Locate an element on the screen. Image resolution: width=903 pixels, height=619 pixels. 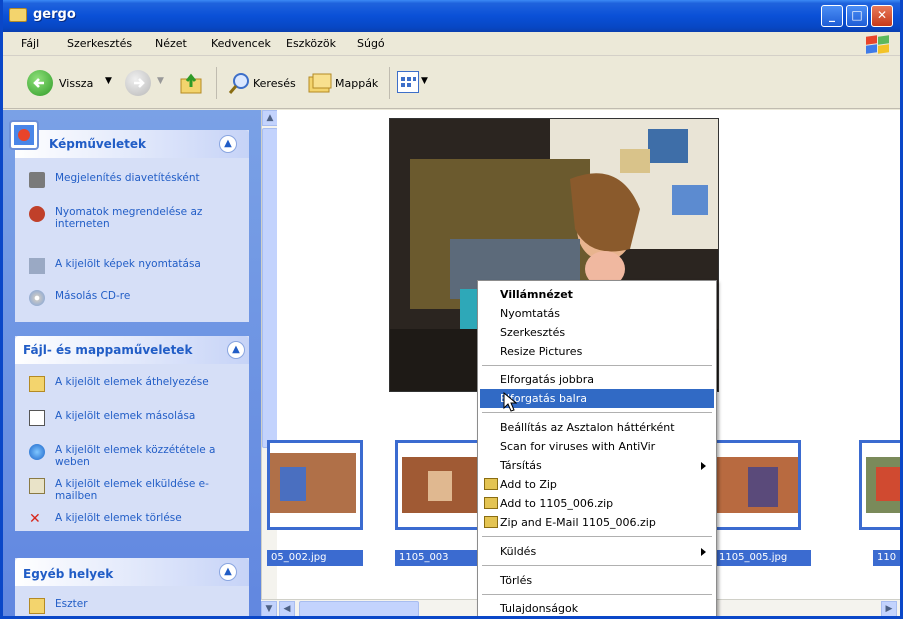
thumbnail-label: 110 is located at coordinates (886, 558).